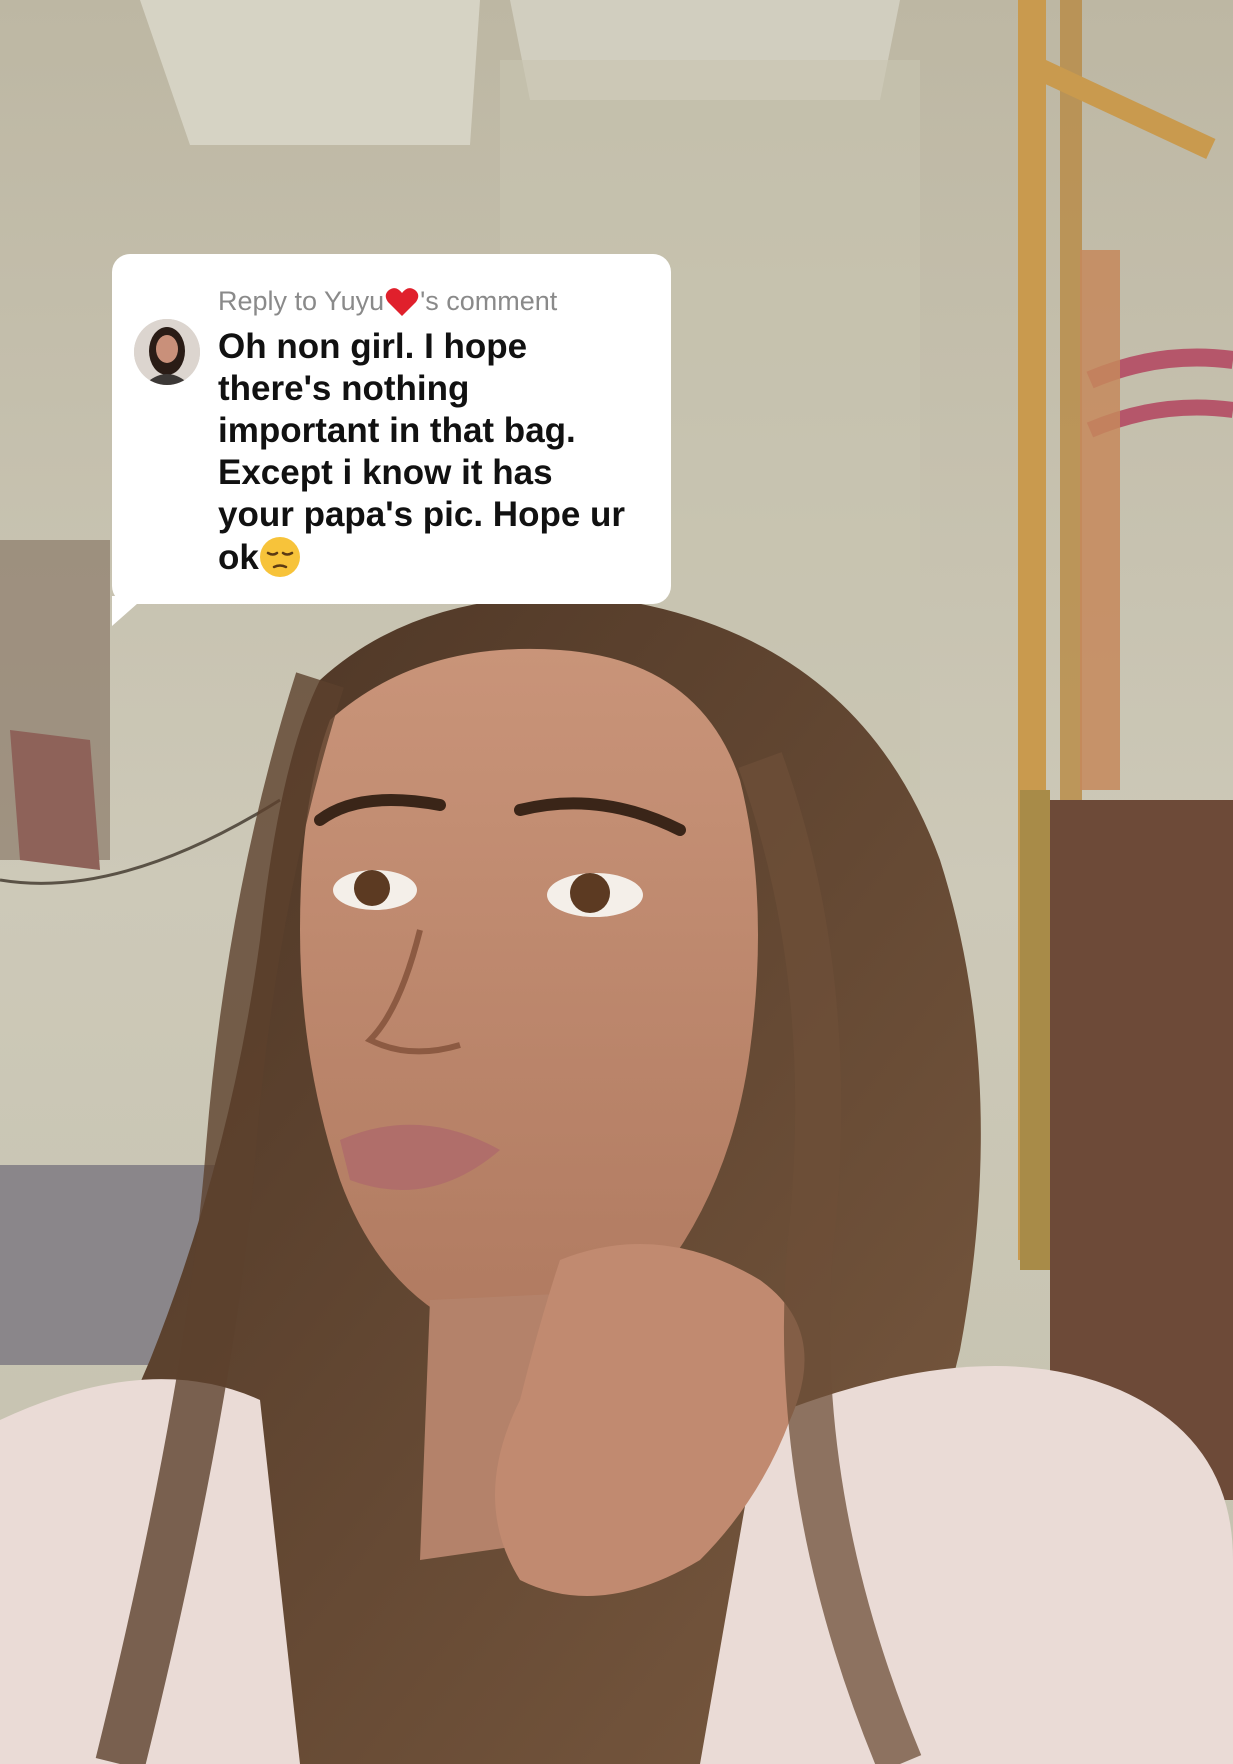  I want to click on commenter-avatar, so click(167, 352).